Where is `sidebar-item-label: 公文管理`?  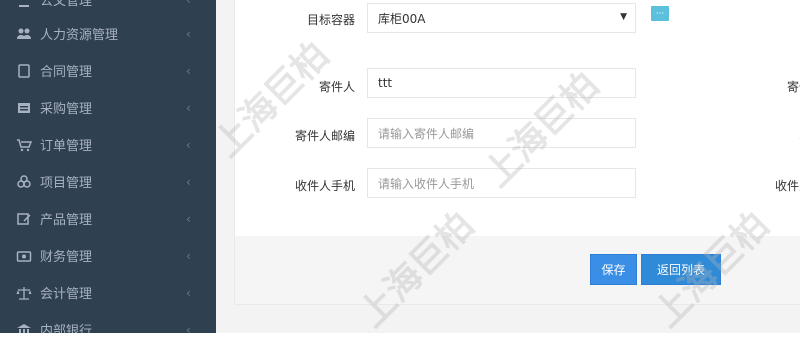
sidebar-item-label: 公文管理 is located at coordinates (66, 4).